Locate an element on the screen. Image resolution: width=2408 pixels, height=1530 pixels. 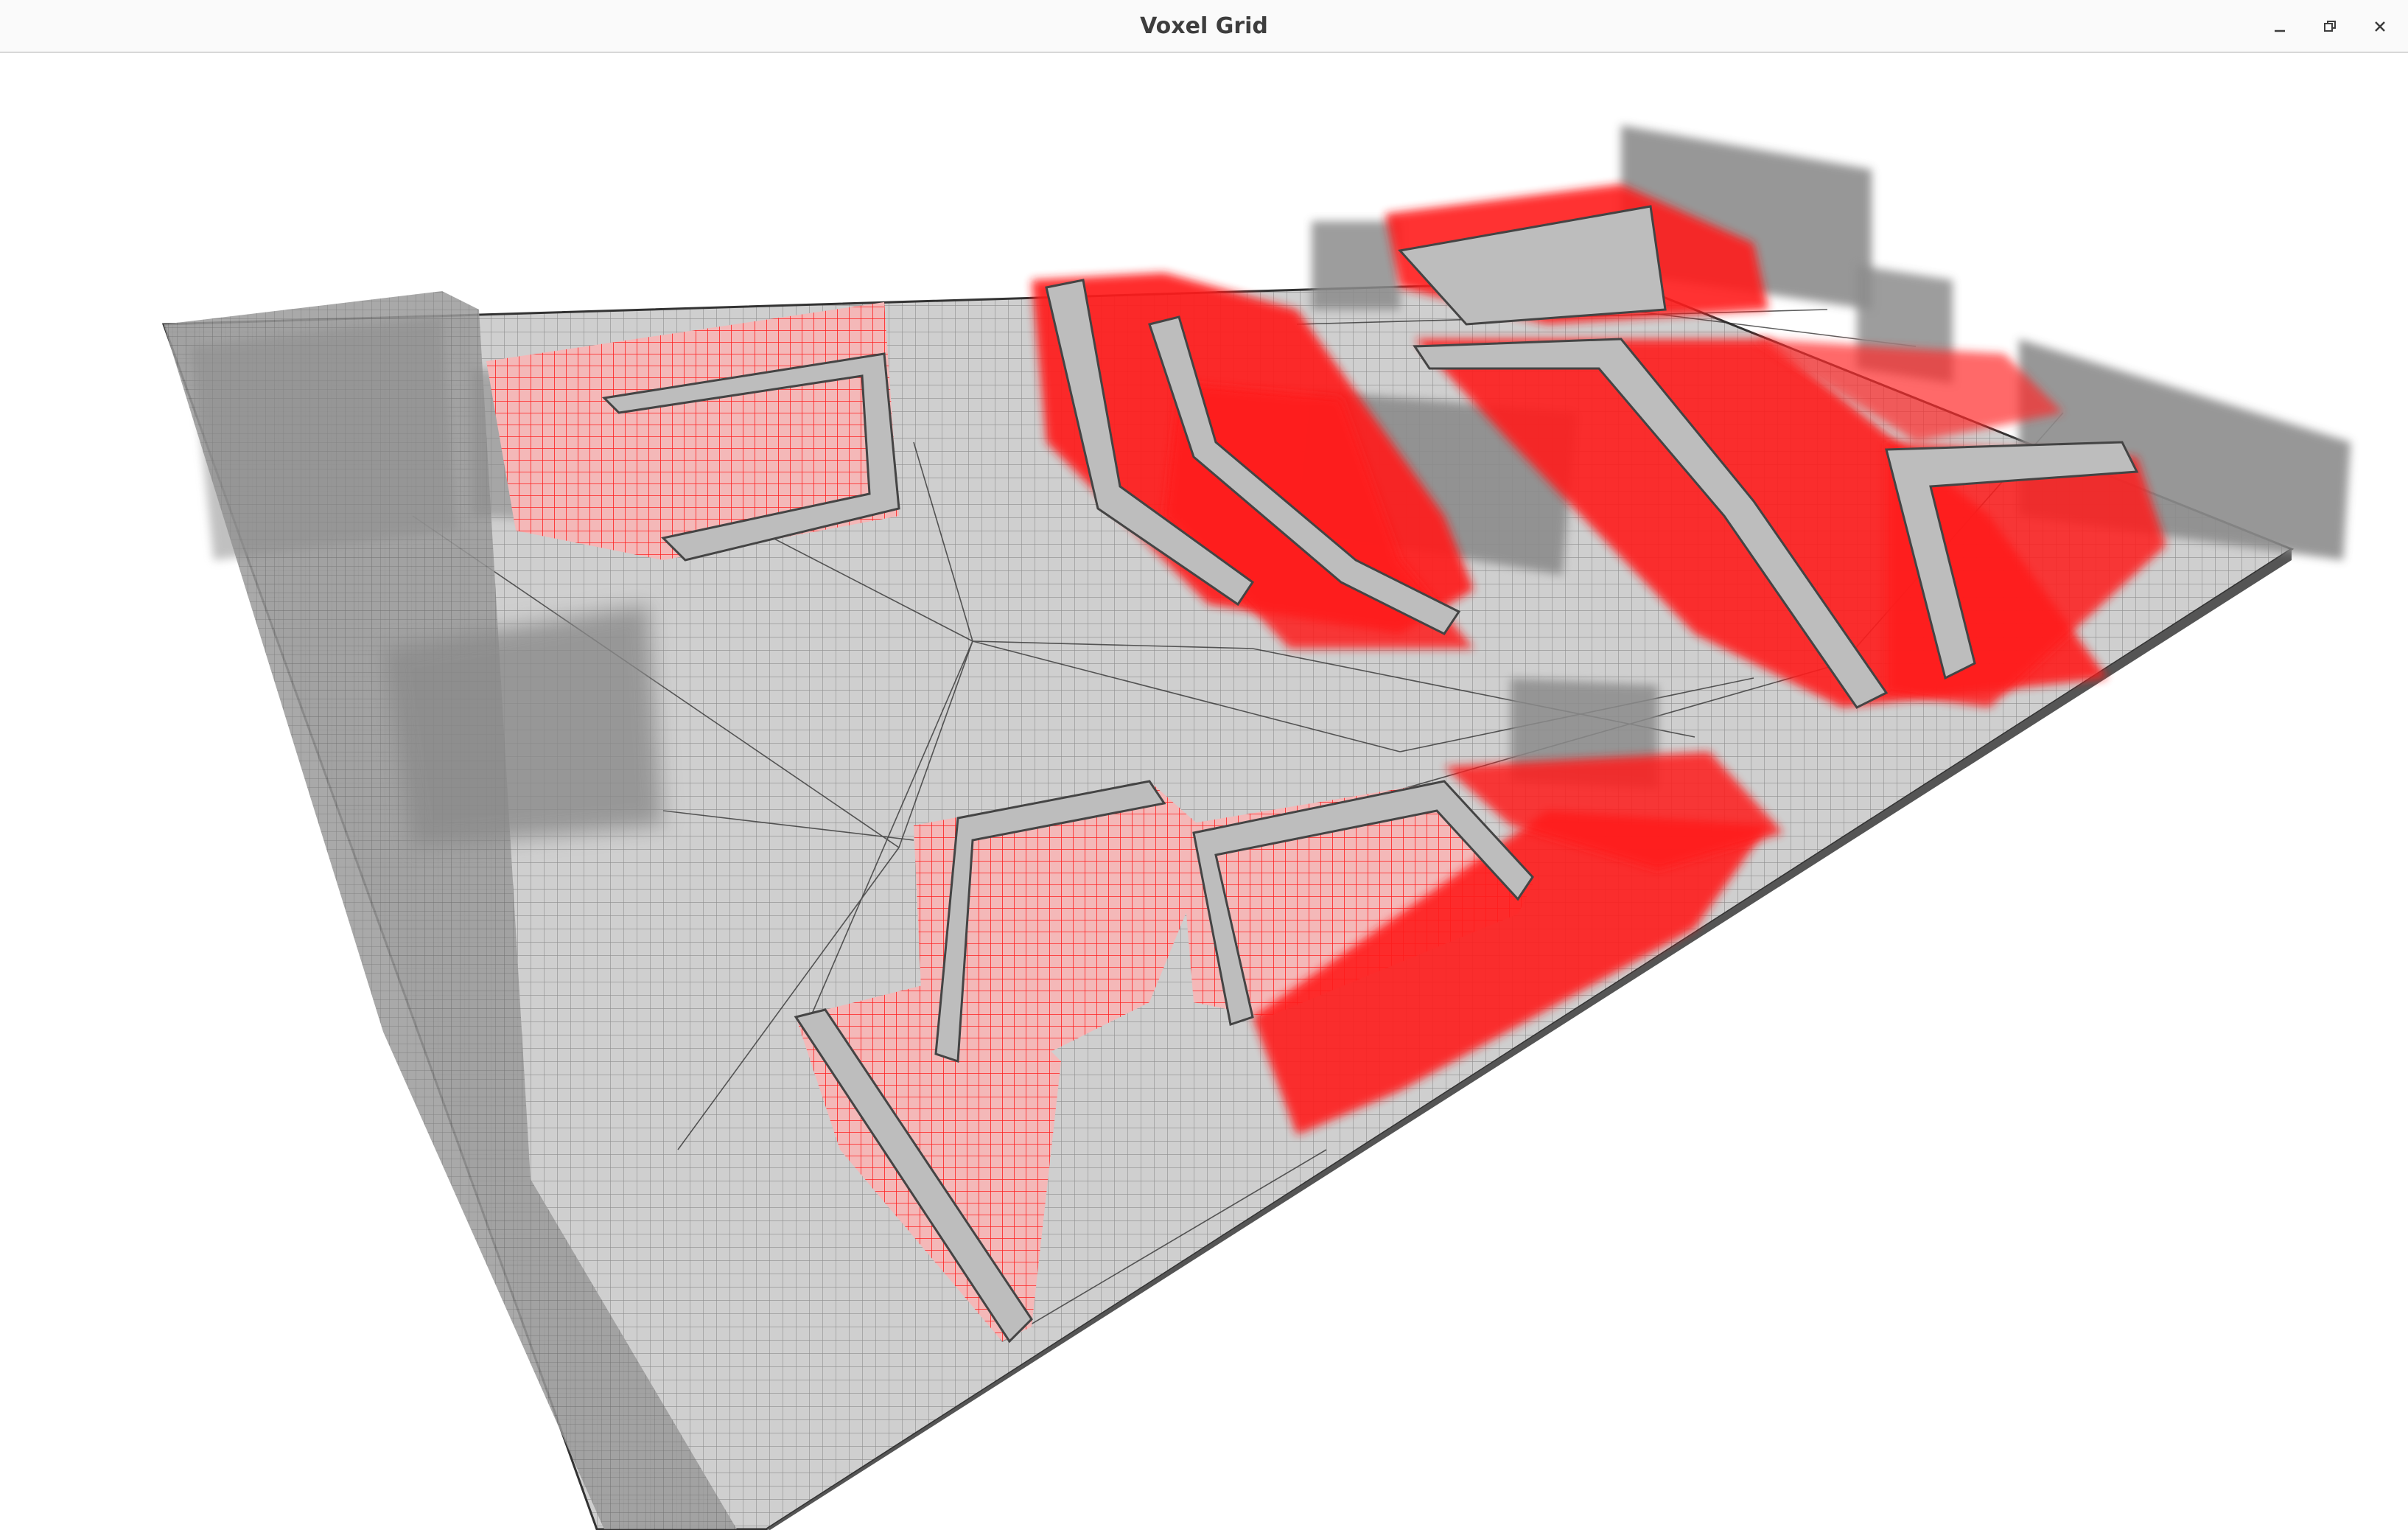
minimize-button is located at coordinates (2280, 27).